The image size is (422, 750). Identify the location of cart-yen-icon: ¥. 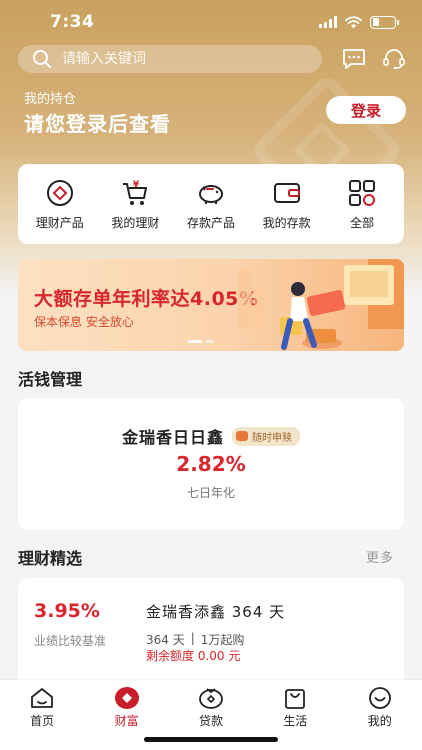
(135, 192).